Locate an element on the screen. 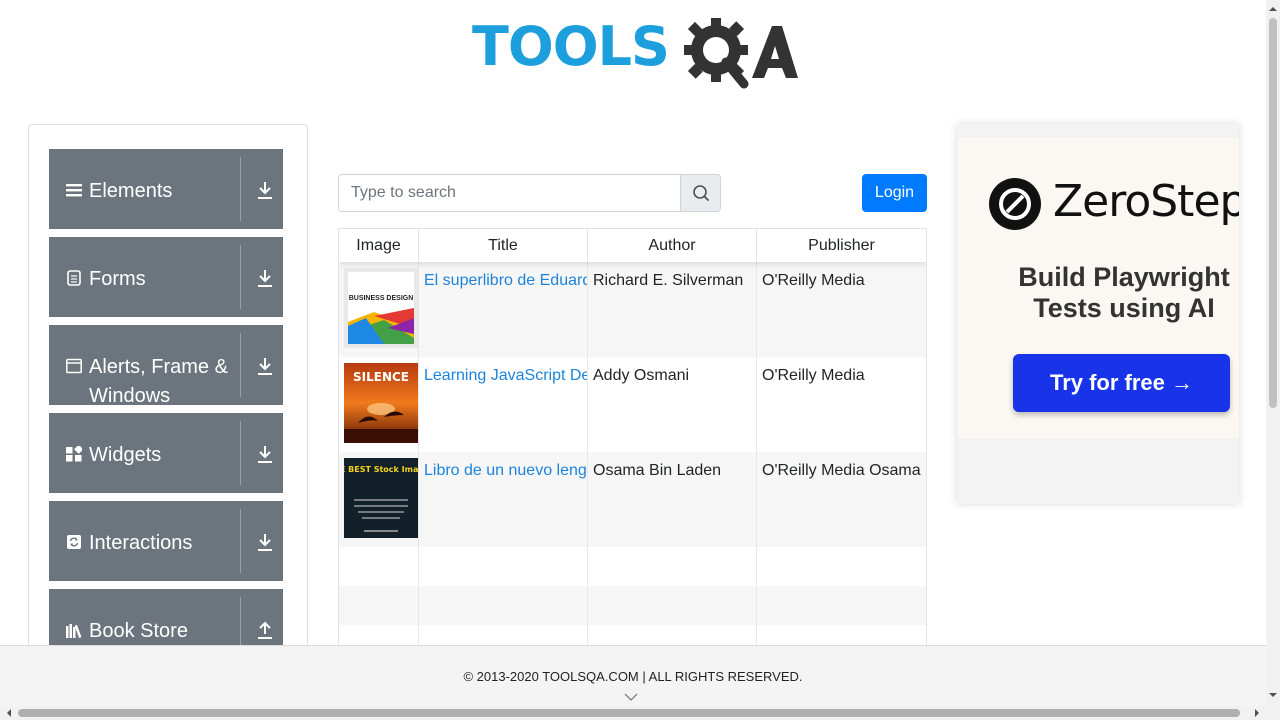 This screenshot has width=1280, height=720. refresh-icon is located at coordinates (74, 542).